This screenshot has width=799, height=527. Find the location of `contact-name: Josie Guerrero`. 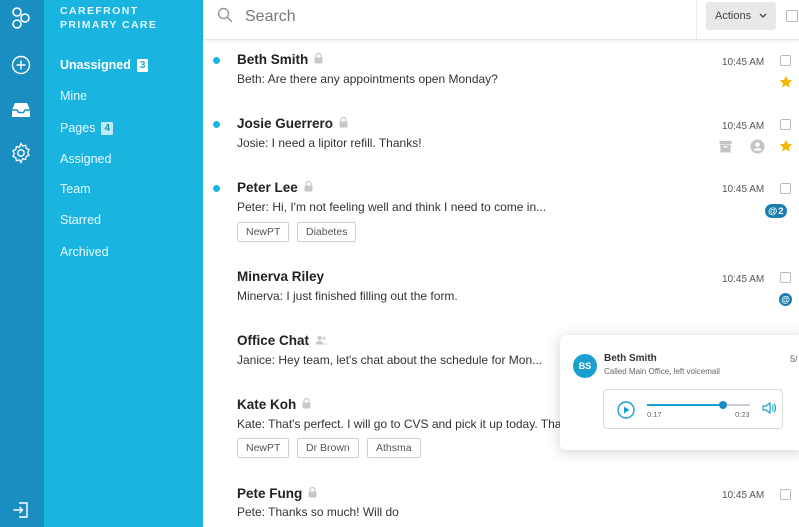

contact-name: Josie Guerrero is located at coordinates (292, 123).